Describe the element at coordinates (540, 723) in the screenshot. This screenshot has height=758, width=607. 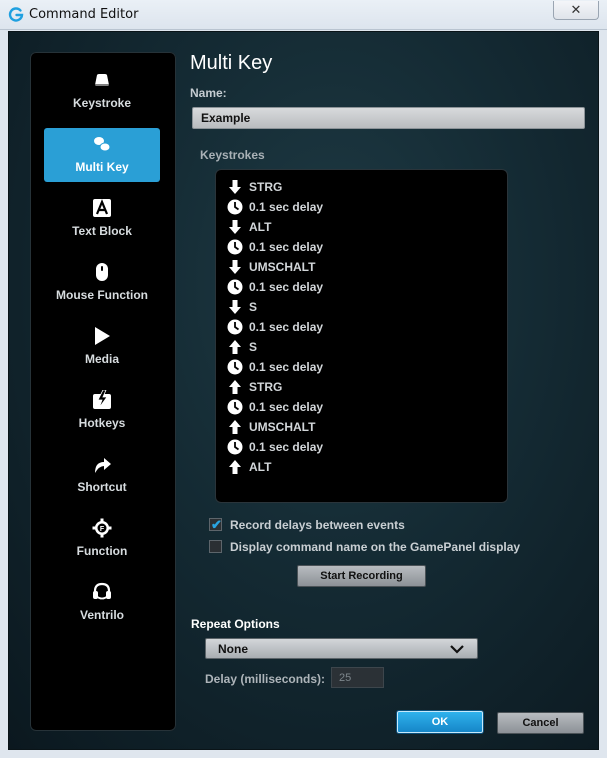
I see `cancel-button: Cancel` at that location.